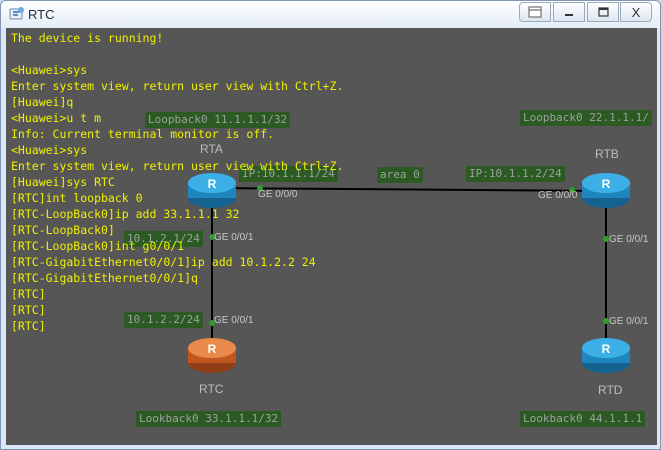  I want to click on window-title: RTC, so click(41, 14).